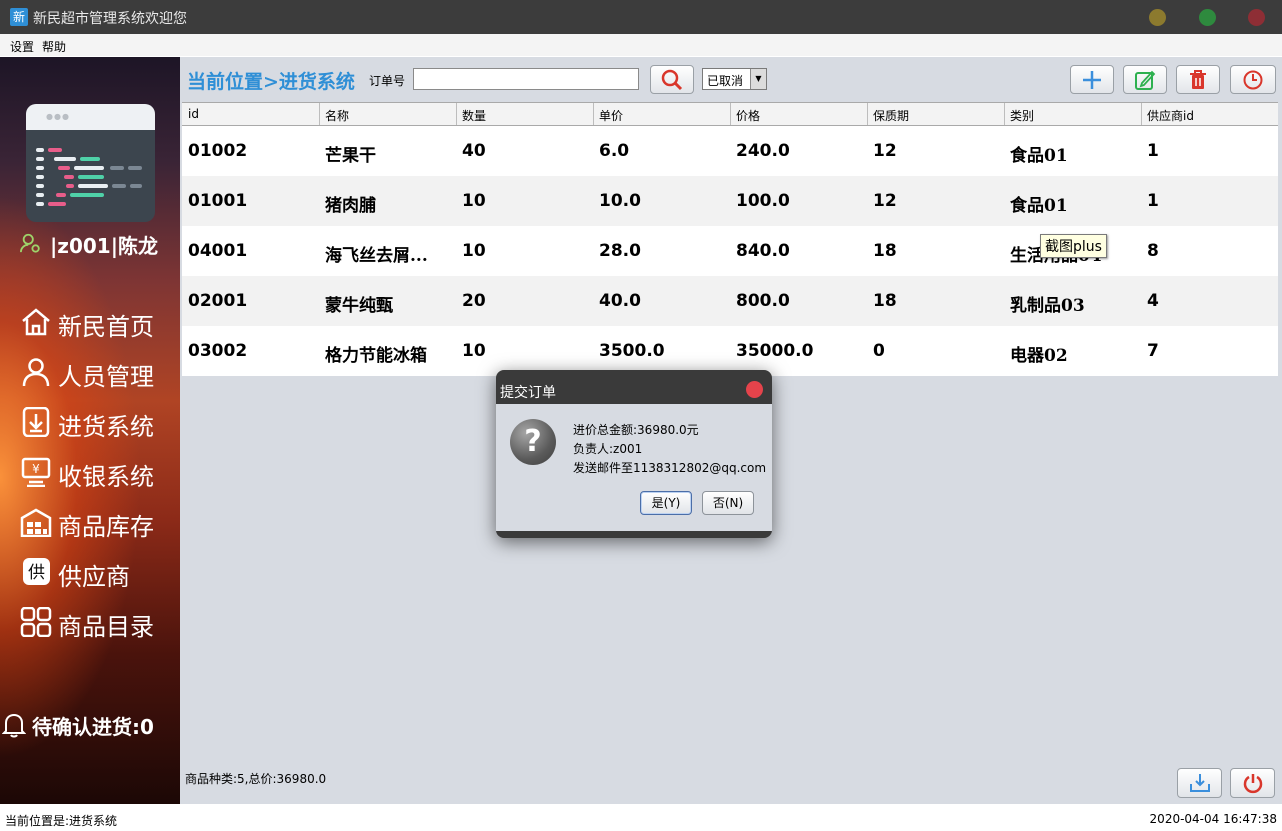 Image resolution: width=1282 pixels, height=831 pixels. I want to click on maximize-button, so click(1207, 17).